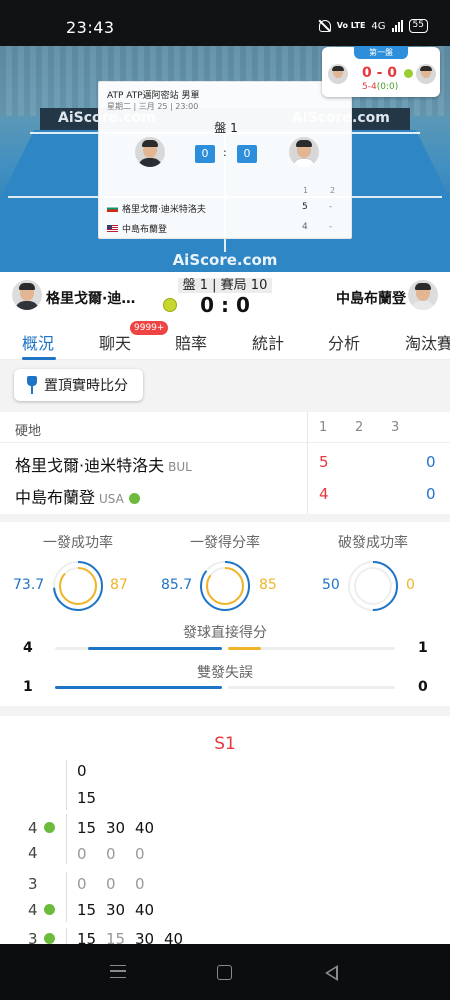  What do you see at coordinates (373, 586) in the screenshot?
I see `ring3-chart` at bounding box center [373, 586].